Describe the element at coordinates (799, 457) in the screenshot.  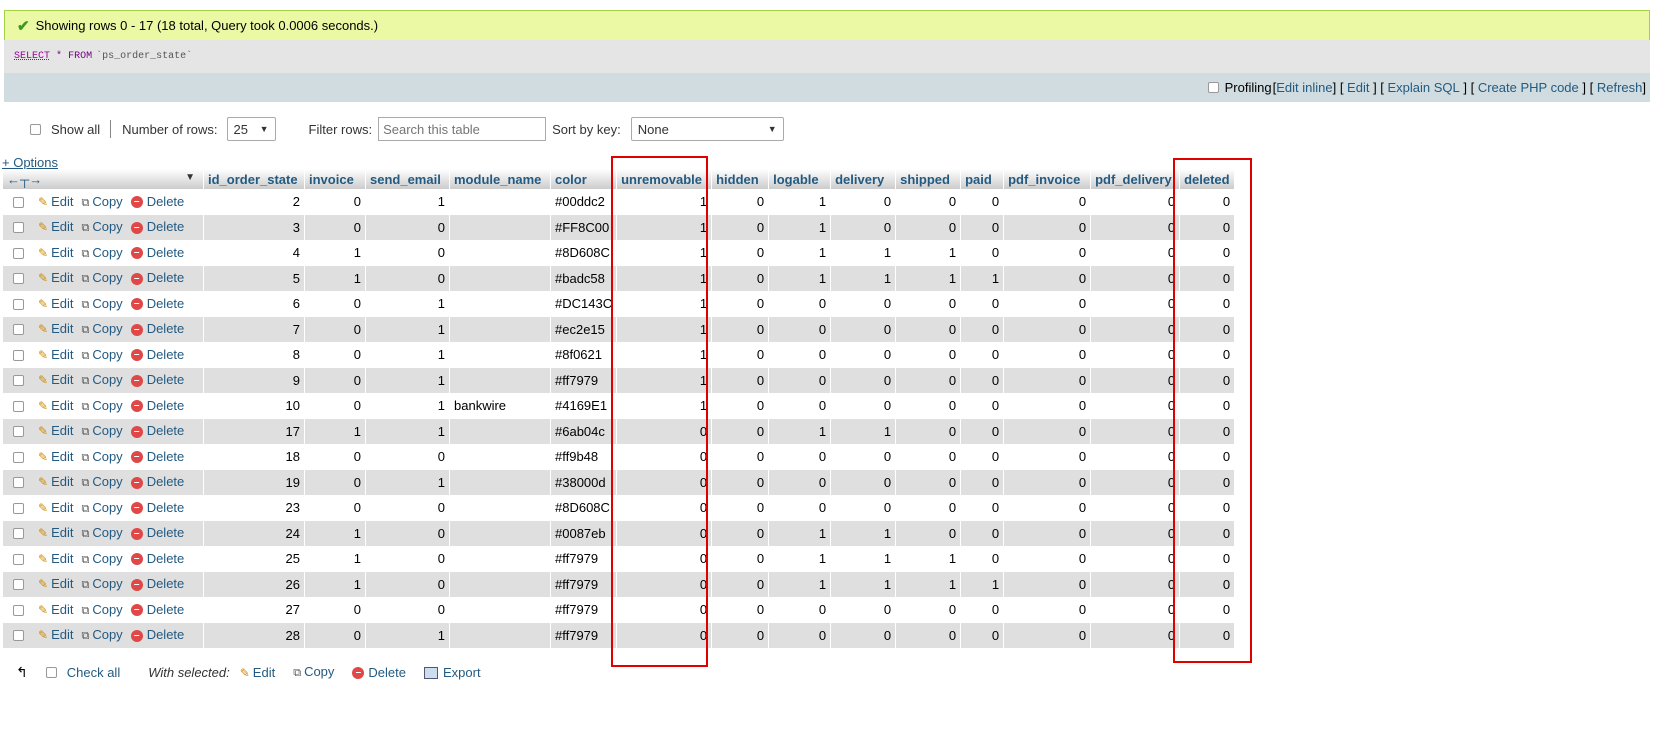
I see `cell-logable: 0` at that location.